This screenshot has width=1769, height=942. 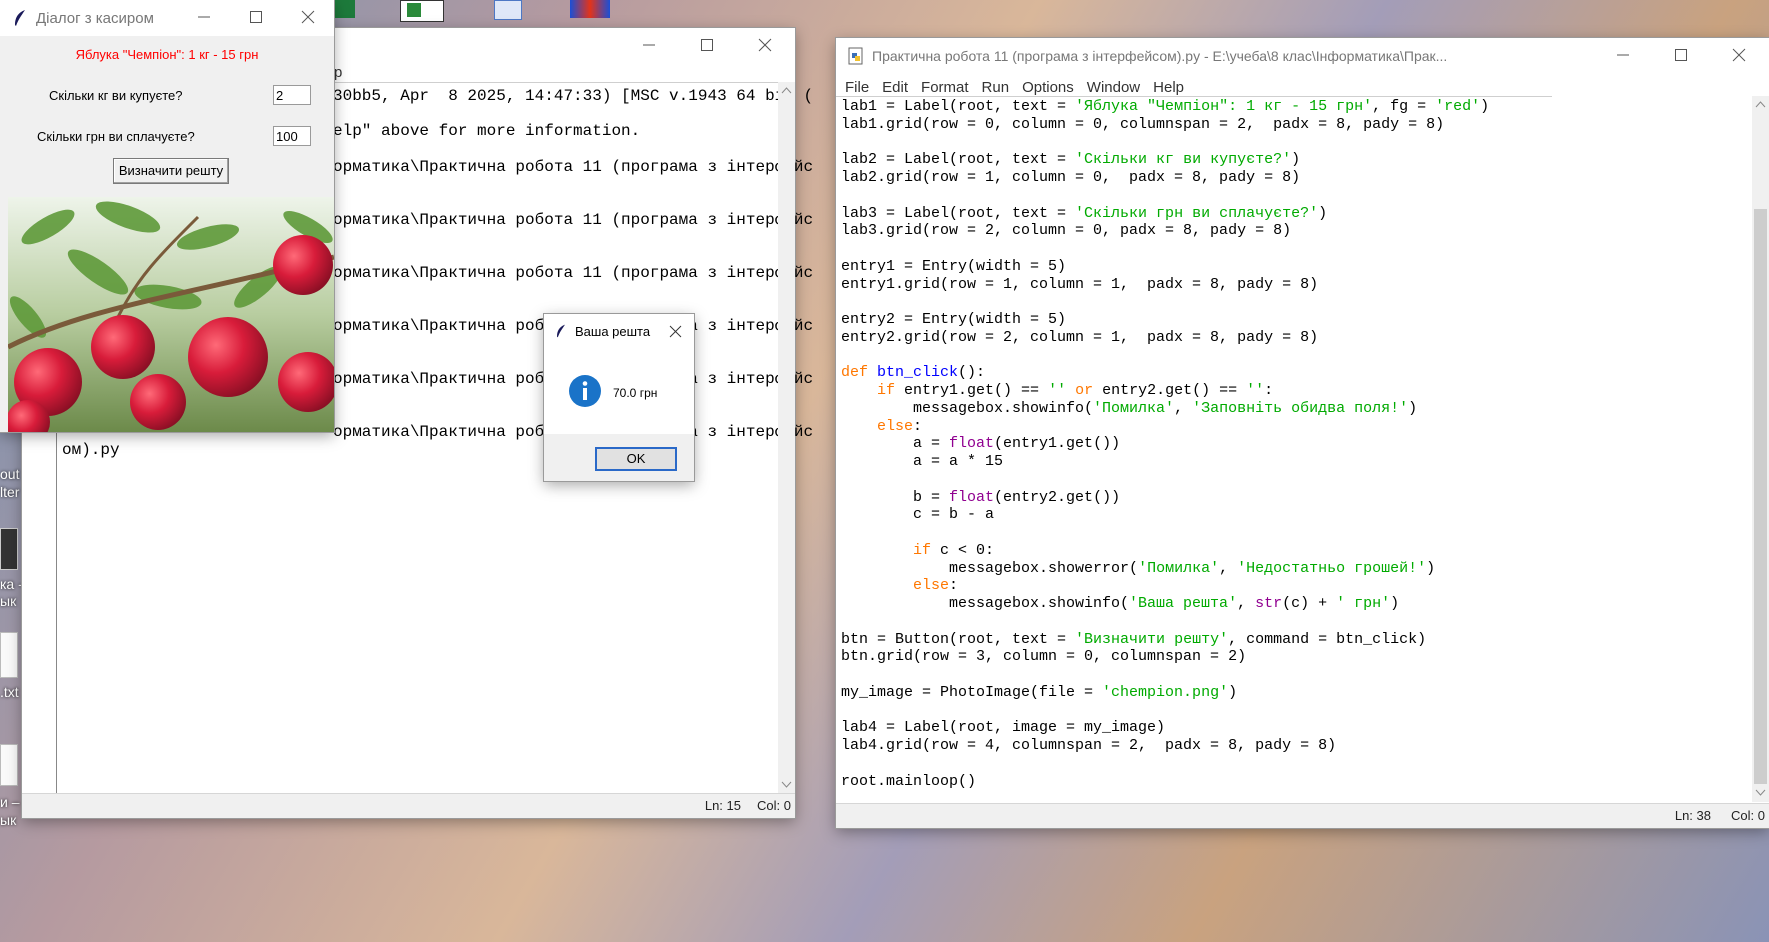 What do you see at coordinates (922, 461) in the screenshot?
I see `code-token: a = a * 15` at bounding box center [922, 461].